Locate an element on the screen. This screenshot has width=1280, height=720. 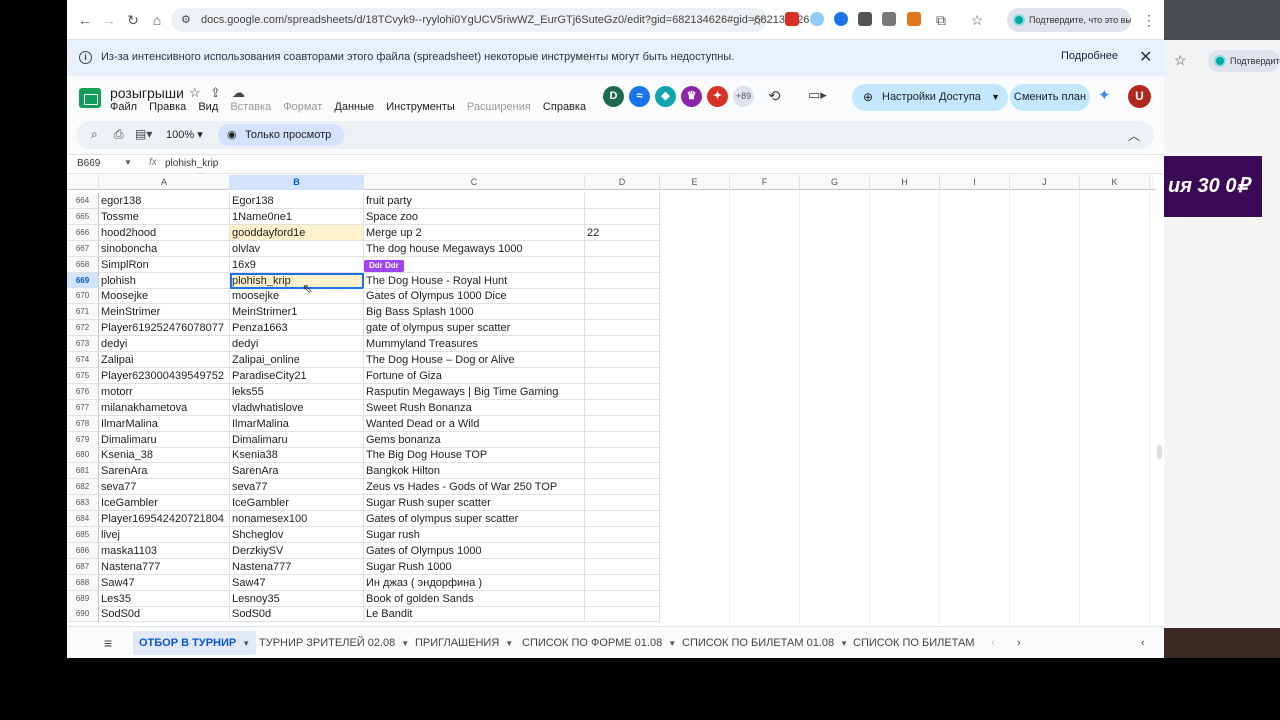
back-icon: ← is located at coordinates (85, 20).